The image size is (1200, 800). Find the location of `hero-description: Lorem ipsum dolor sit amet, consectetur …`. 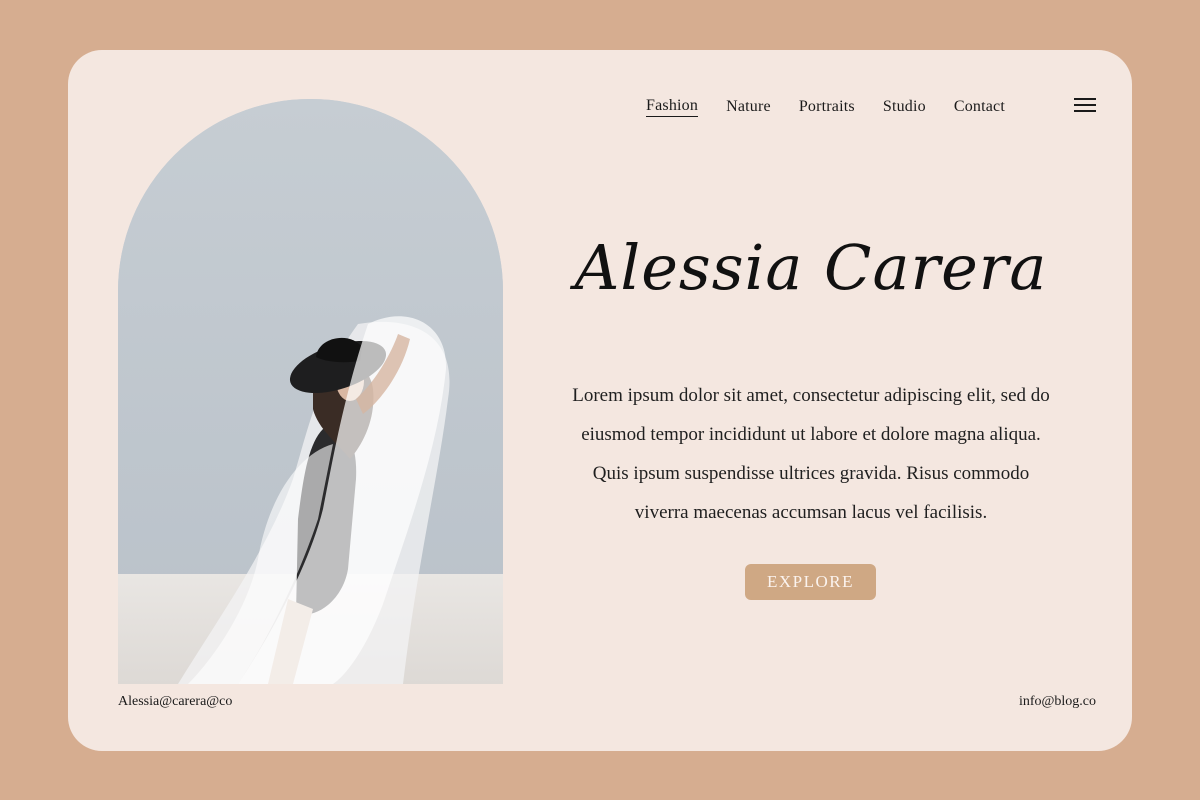

hero-description: Lorem ipsum dolor sit amet, consectetur … is located at coordinates (811, 454).